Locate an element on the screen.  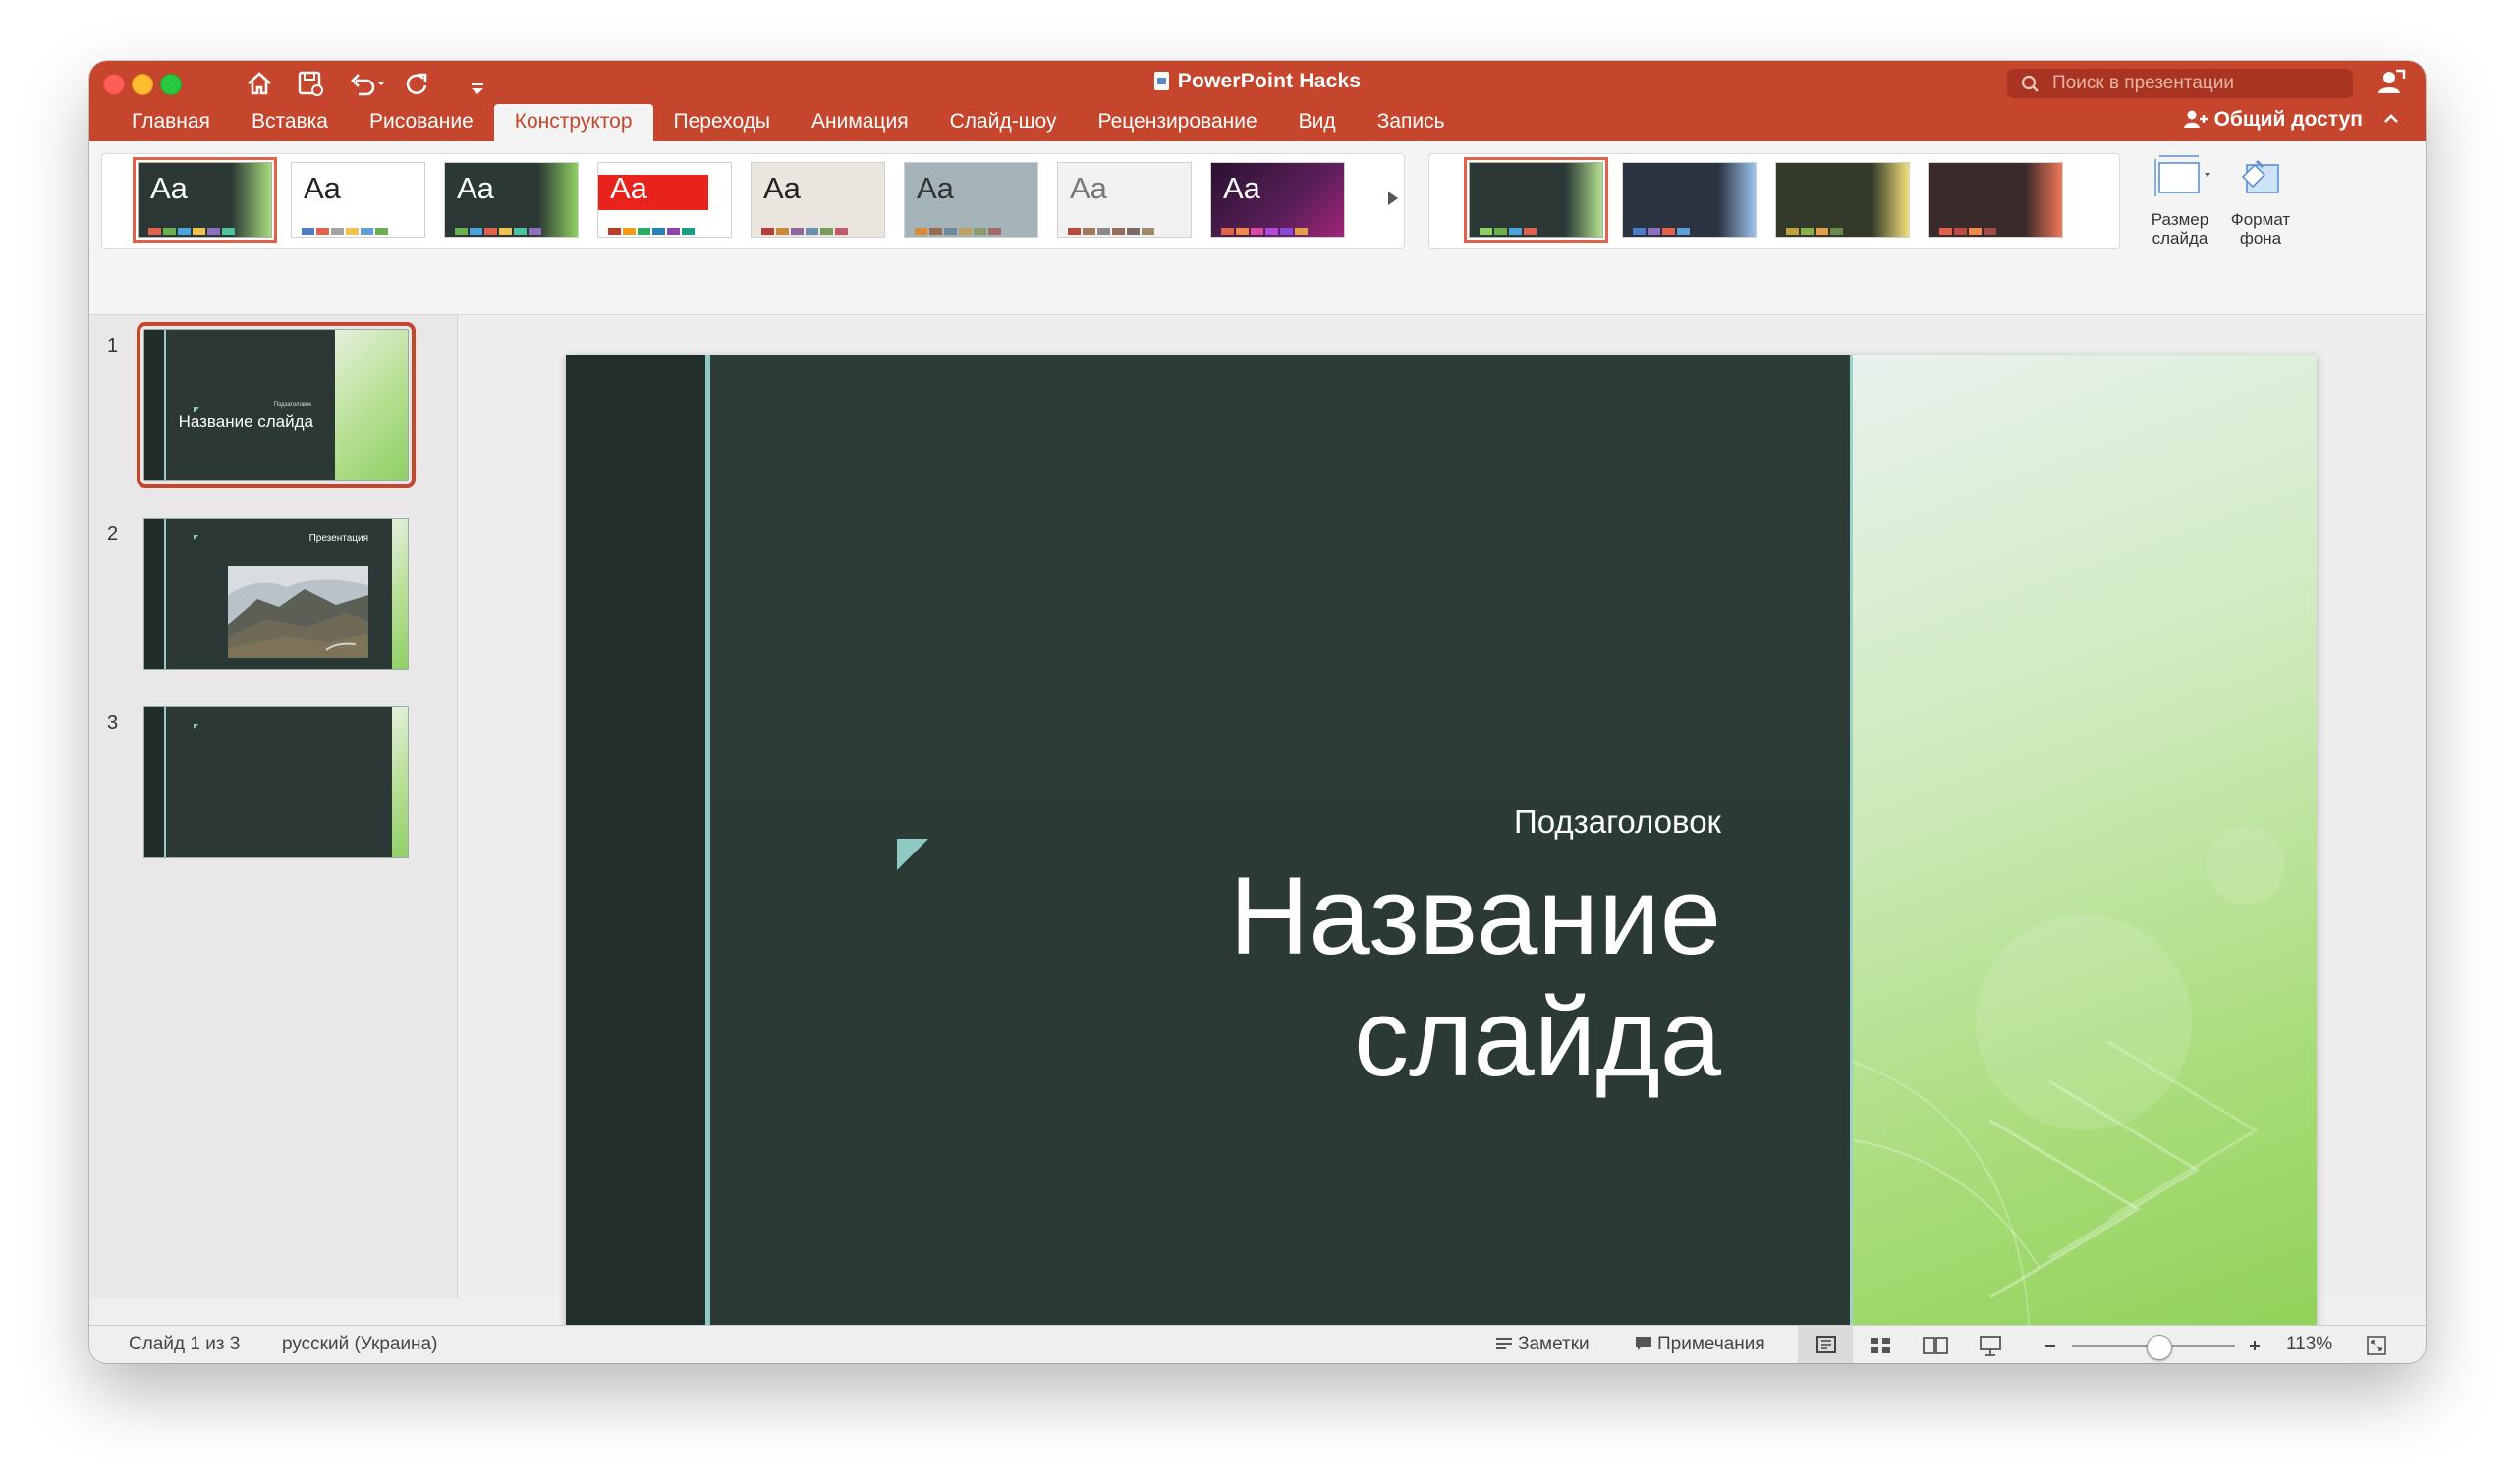
comments-button: Примечания is located at coordinates (1699, 1344).